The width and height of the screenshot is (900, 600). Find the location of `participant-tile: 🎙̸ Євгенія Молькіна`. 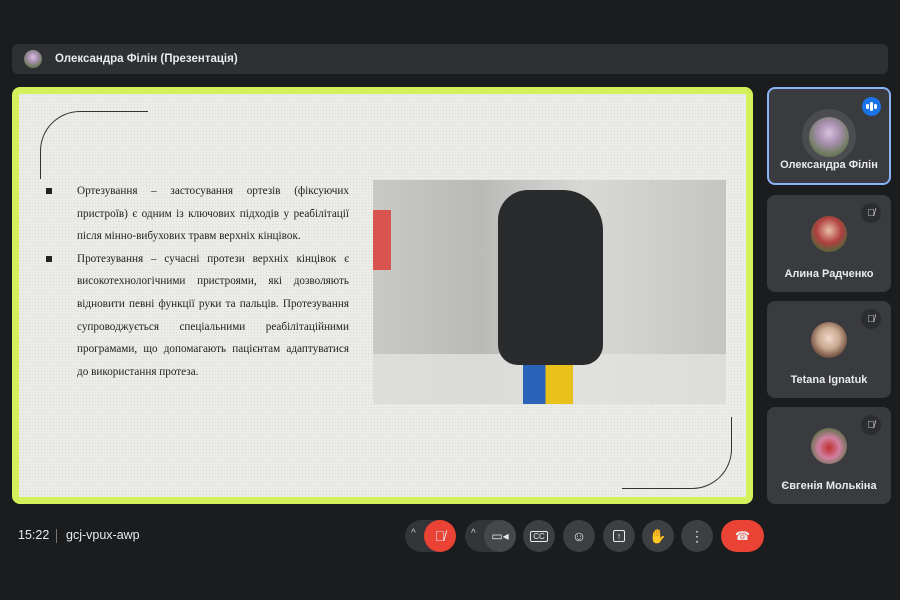

participant-tile: 🎙̸ Євгенія Молькіна is located at coordinates (829, 455).